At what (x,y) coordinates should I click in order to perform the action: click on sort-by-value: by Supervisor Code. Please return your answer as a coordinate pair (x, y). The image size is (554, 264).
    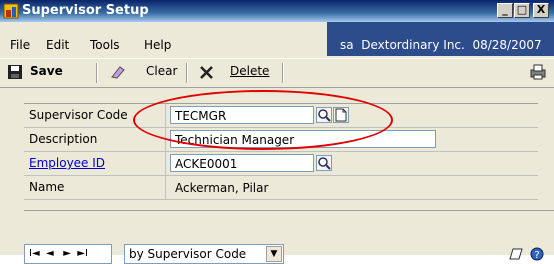
    Looking at the image, I should click on (188, 254).